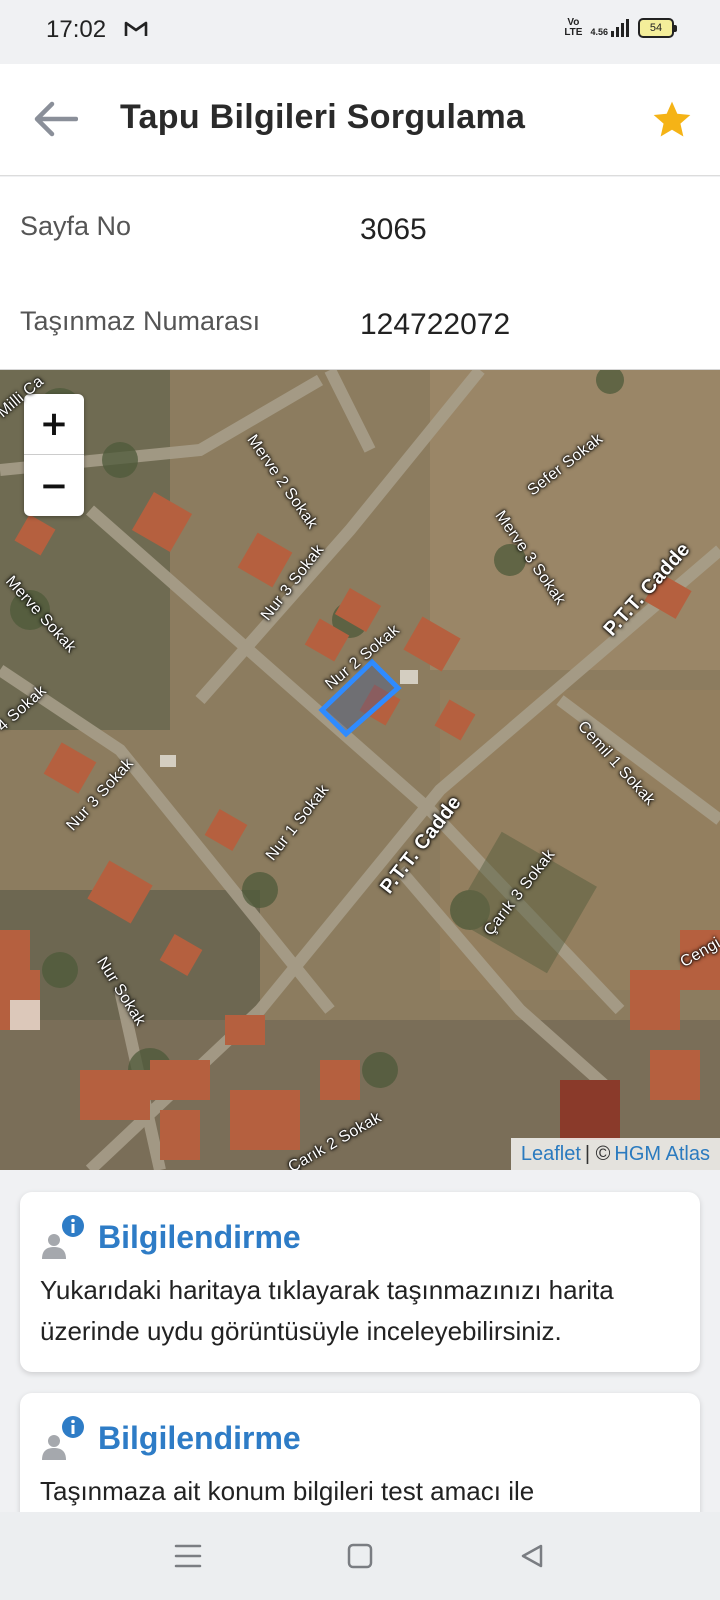 Image resolution: width=720 pixels, height=1600 pixels. I want to click on star-icon, so click(672, 119).